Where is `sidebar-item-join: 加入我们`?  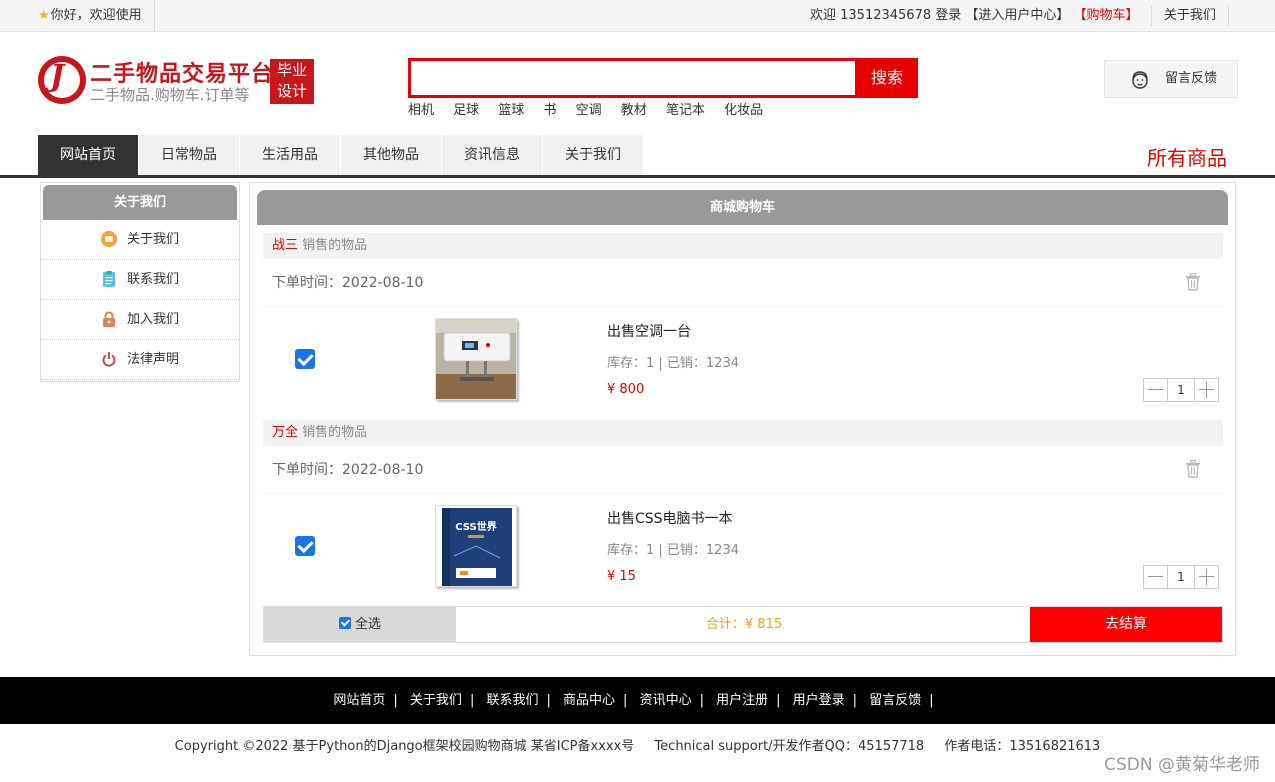 sidebar-item-join: 加入我们 is located at coordinates (140, 320).